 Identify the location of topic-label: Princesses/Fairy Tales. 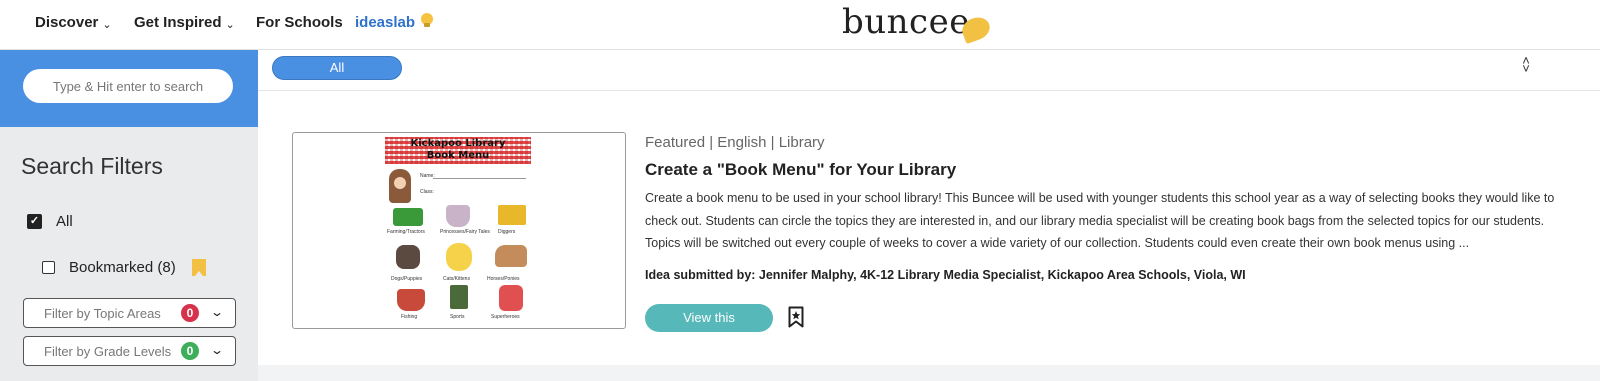
(465, 232).